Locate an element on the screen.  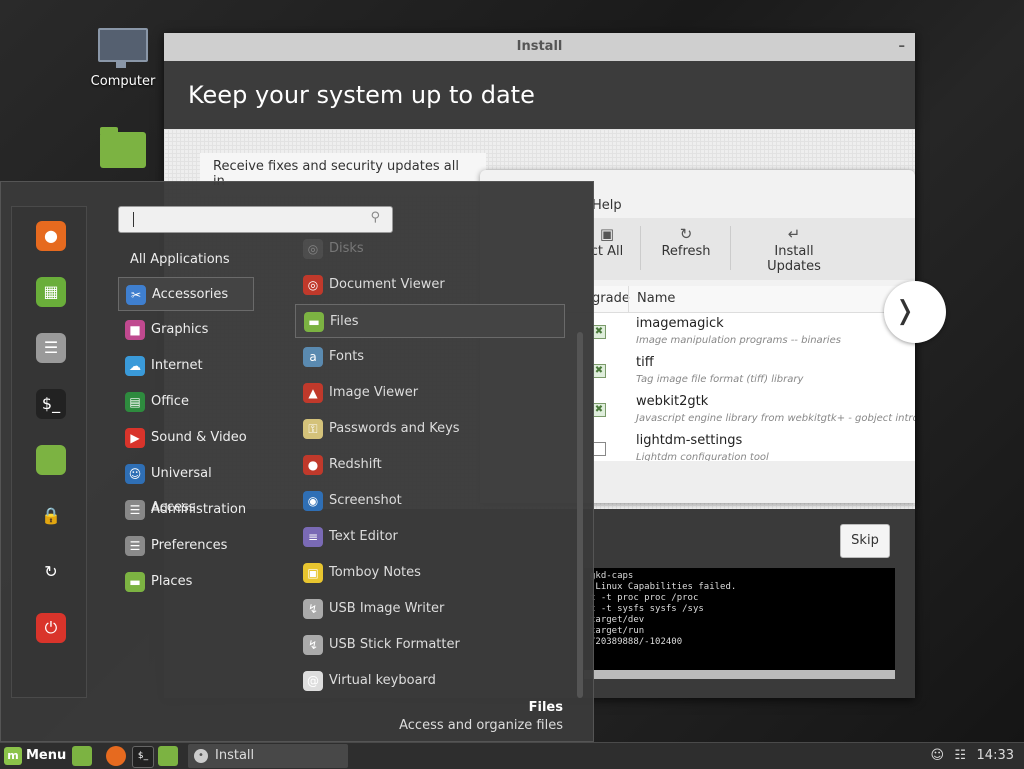
app-description-text: Access and organize files is located at coordinates (481, 725).